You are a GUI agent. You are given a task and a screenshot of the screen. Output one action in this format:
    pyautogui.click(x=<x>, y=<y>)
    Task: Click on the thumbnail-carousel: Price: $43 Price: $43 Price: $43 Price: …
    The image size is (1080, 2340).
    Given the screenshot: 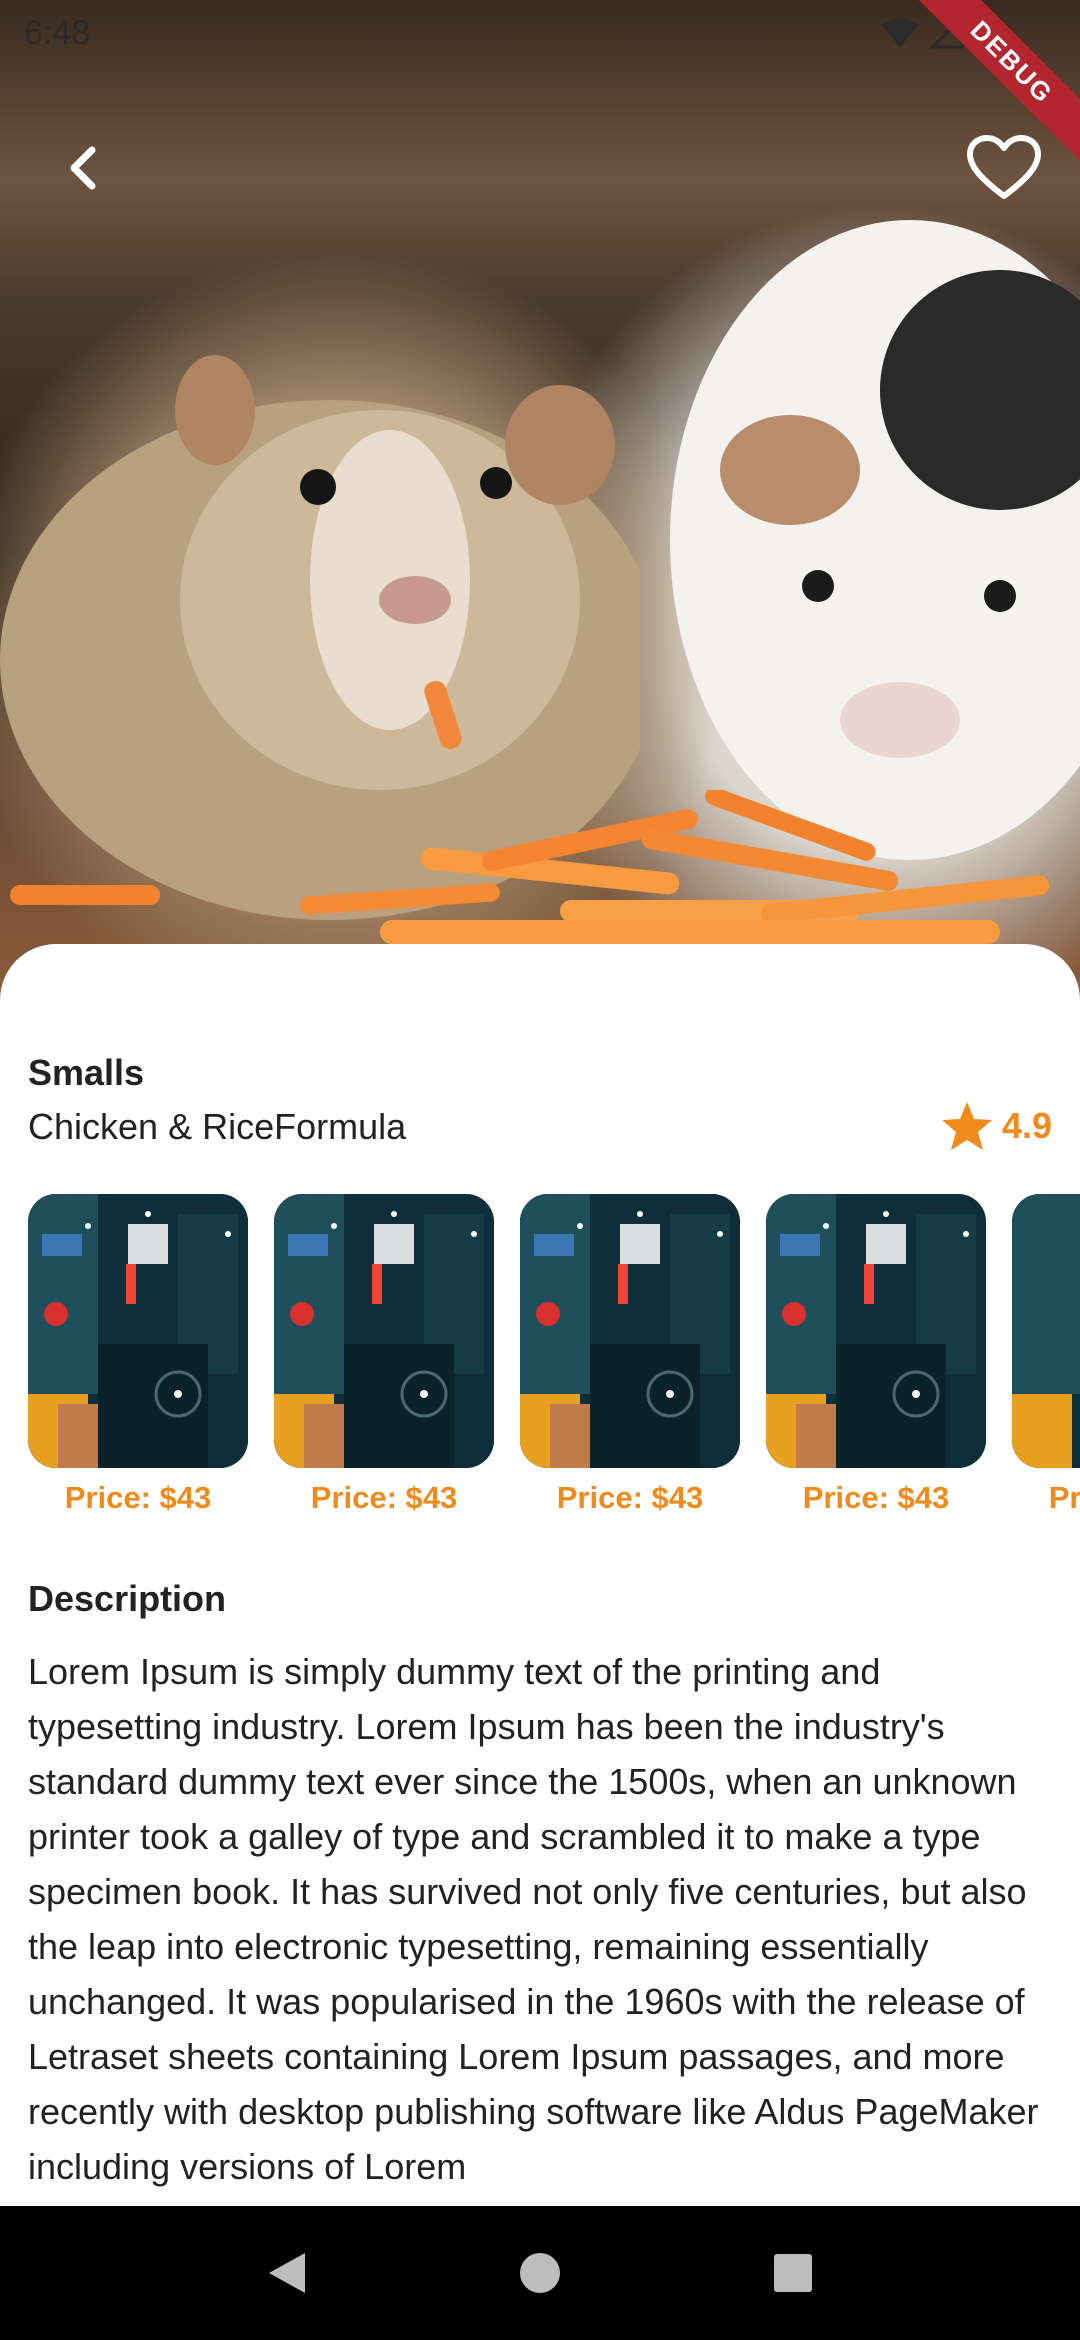 What is the action you would take?
    pyautogui.click(x=554, y=1359)
    